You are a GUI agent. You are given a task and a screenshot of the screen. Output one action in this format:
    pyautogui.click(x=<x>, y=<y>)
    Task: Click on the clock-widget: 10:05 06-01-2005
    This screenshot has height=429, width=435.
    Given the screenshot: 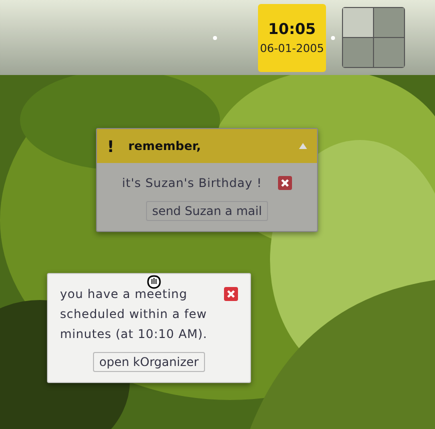 What is the action you would take?
    pyautogui.click(x=292, y=38)
    